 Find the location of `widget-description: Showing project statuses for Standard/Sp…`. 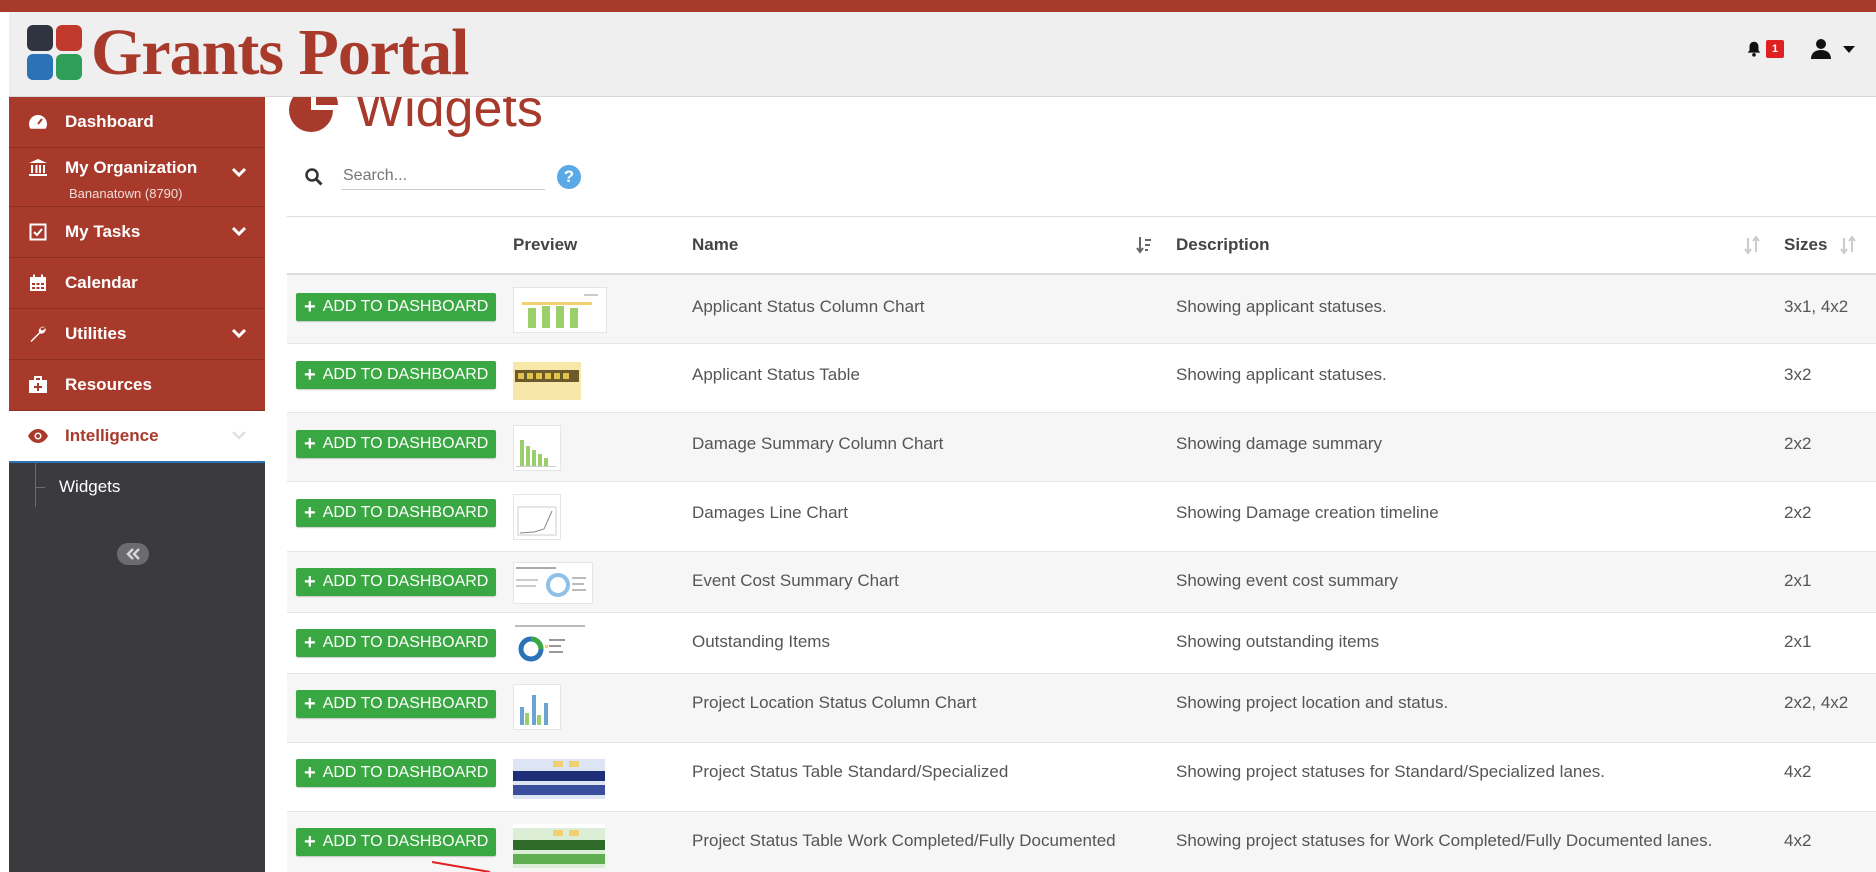

widget-description: Showing project statuses for Standard/Sp… is located at coordinates (1391, 771).